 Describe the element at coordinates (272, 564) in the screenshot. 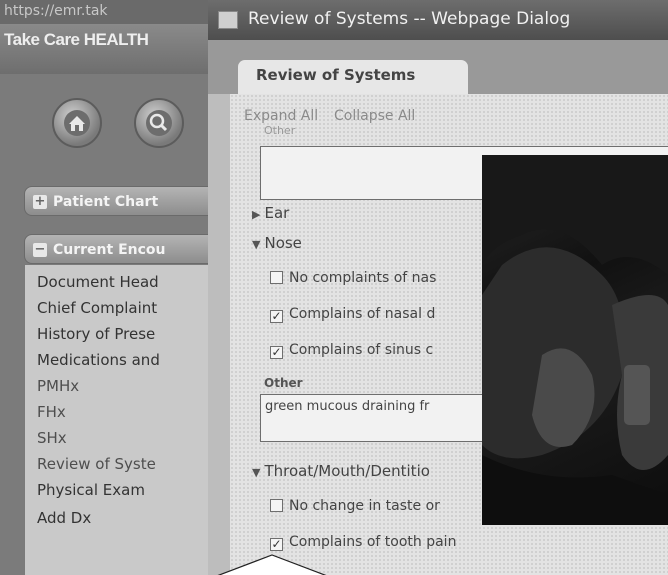

I see `callout-pointer` at that location.